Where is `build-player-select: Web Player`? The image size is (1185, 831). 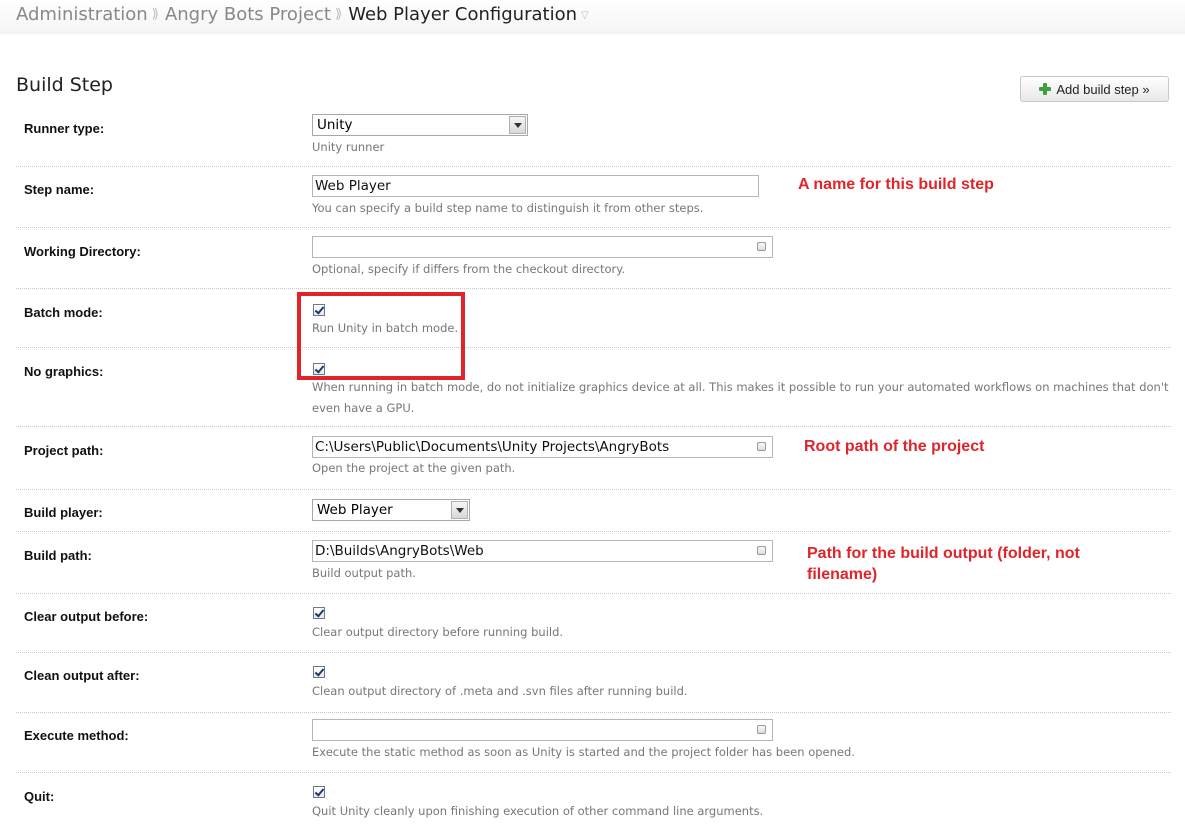 build-player-select: Web Player is located at coordinates (391, 510).